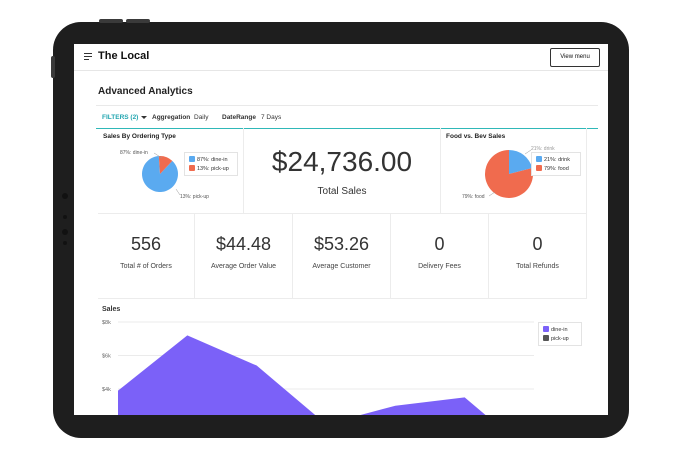 The width and height of the screenshot is (680, 459). What do you see at coordinates (106, 357) in the screenshot?
I see `y-tick-label: $6k` at bounding box center [106, 357].